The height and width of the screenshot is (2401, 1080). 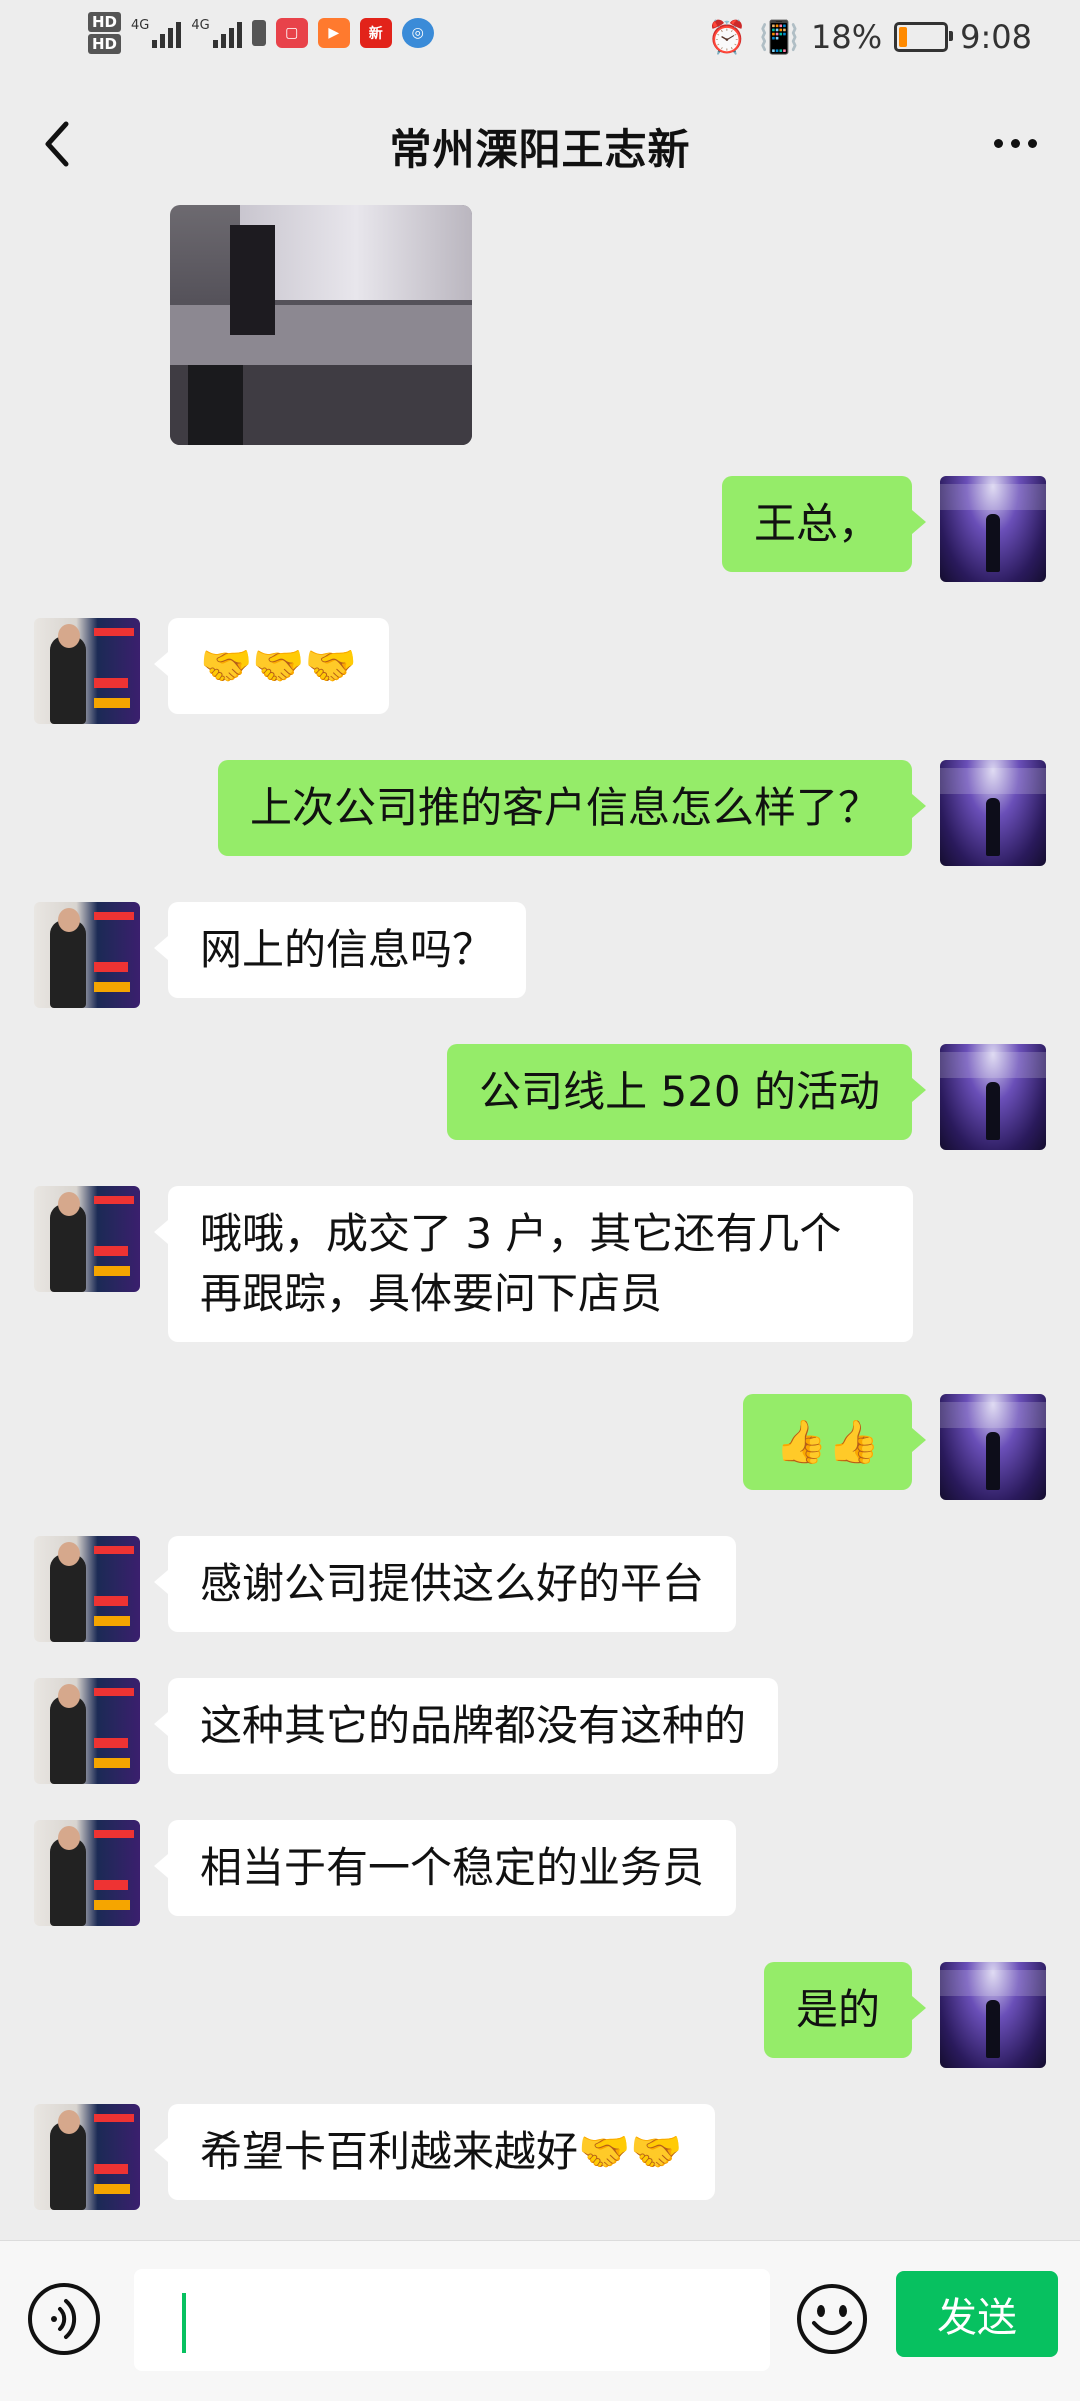 What do you see at coordinates (996, 37) in the screenshot?
I see `clock: 9:08` at bounding box center [996, 37].